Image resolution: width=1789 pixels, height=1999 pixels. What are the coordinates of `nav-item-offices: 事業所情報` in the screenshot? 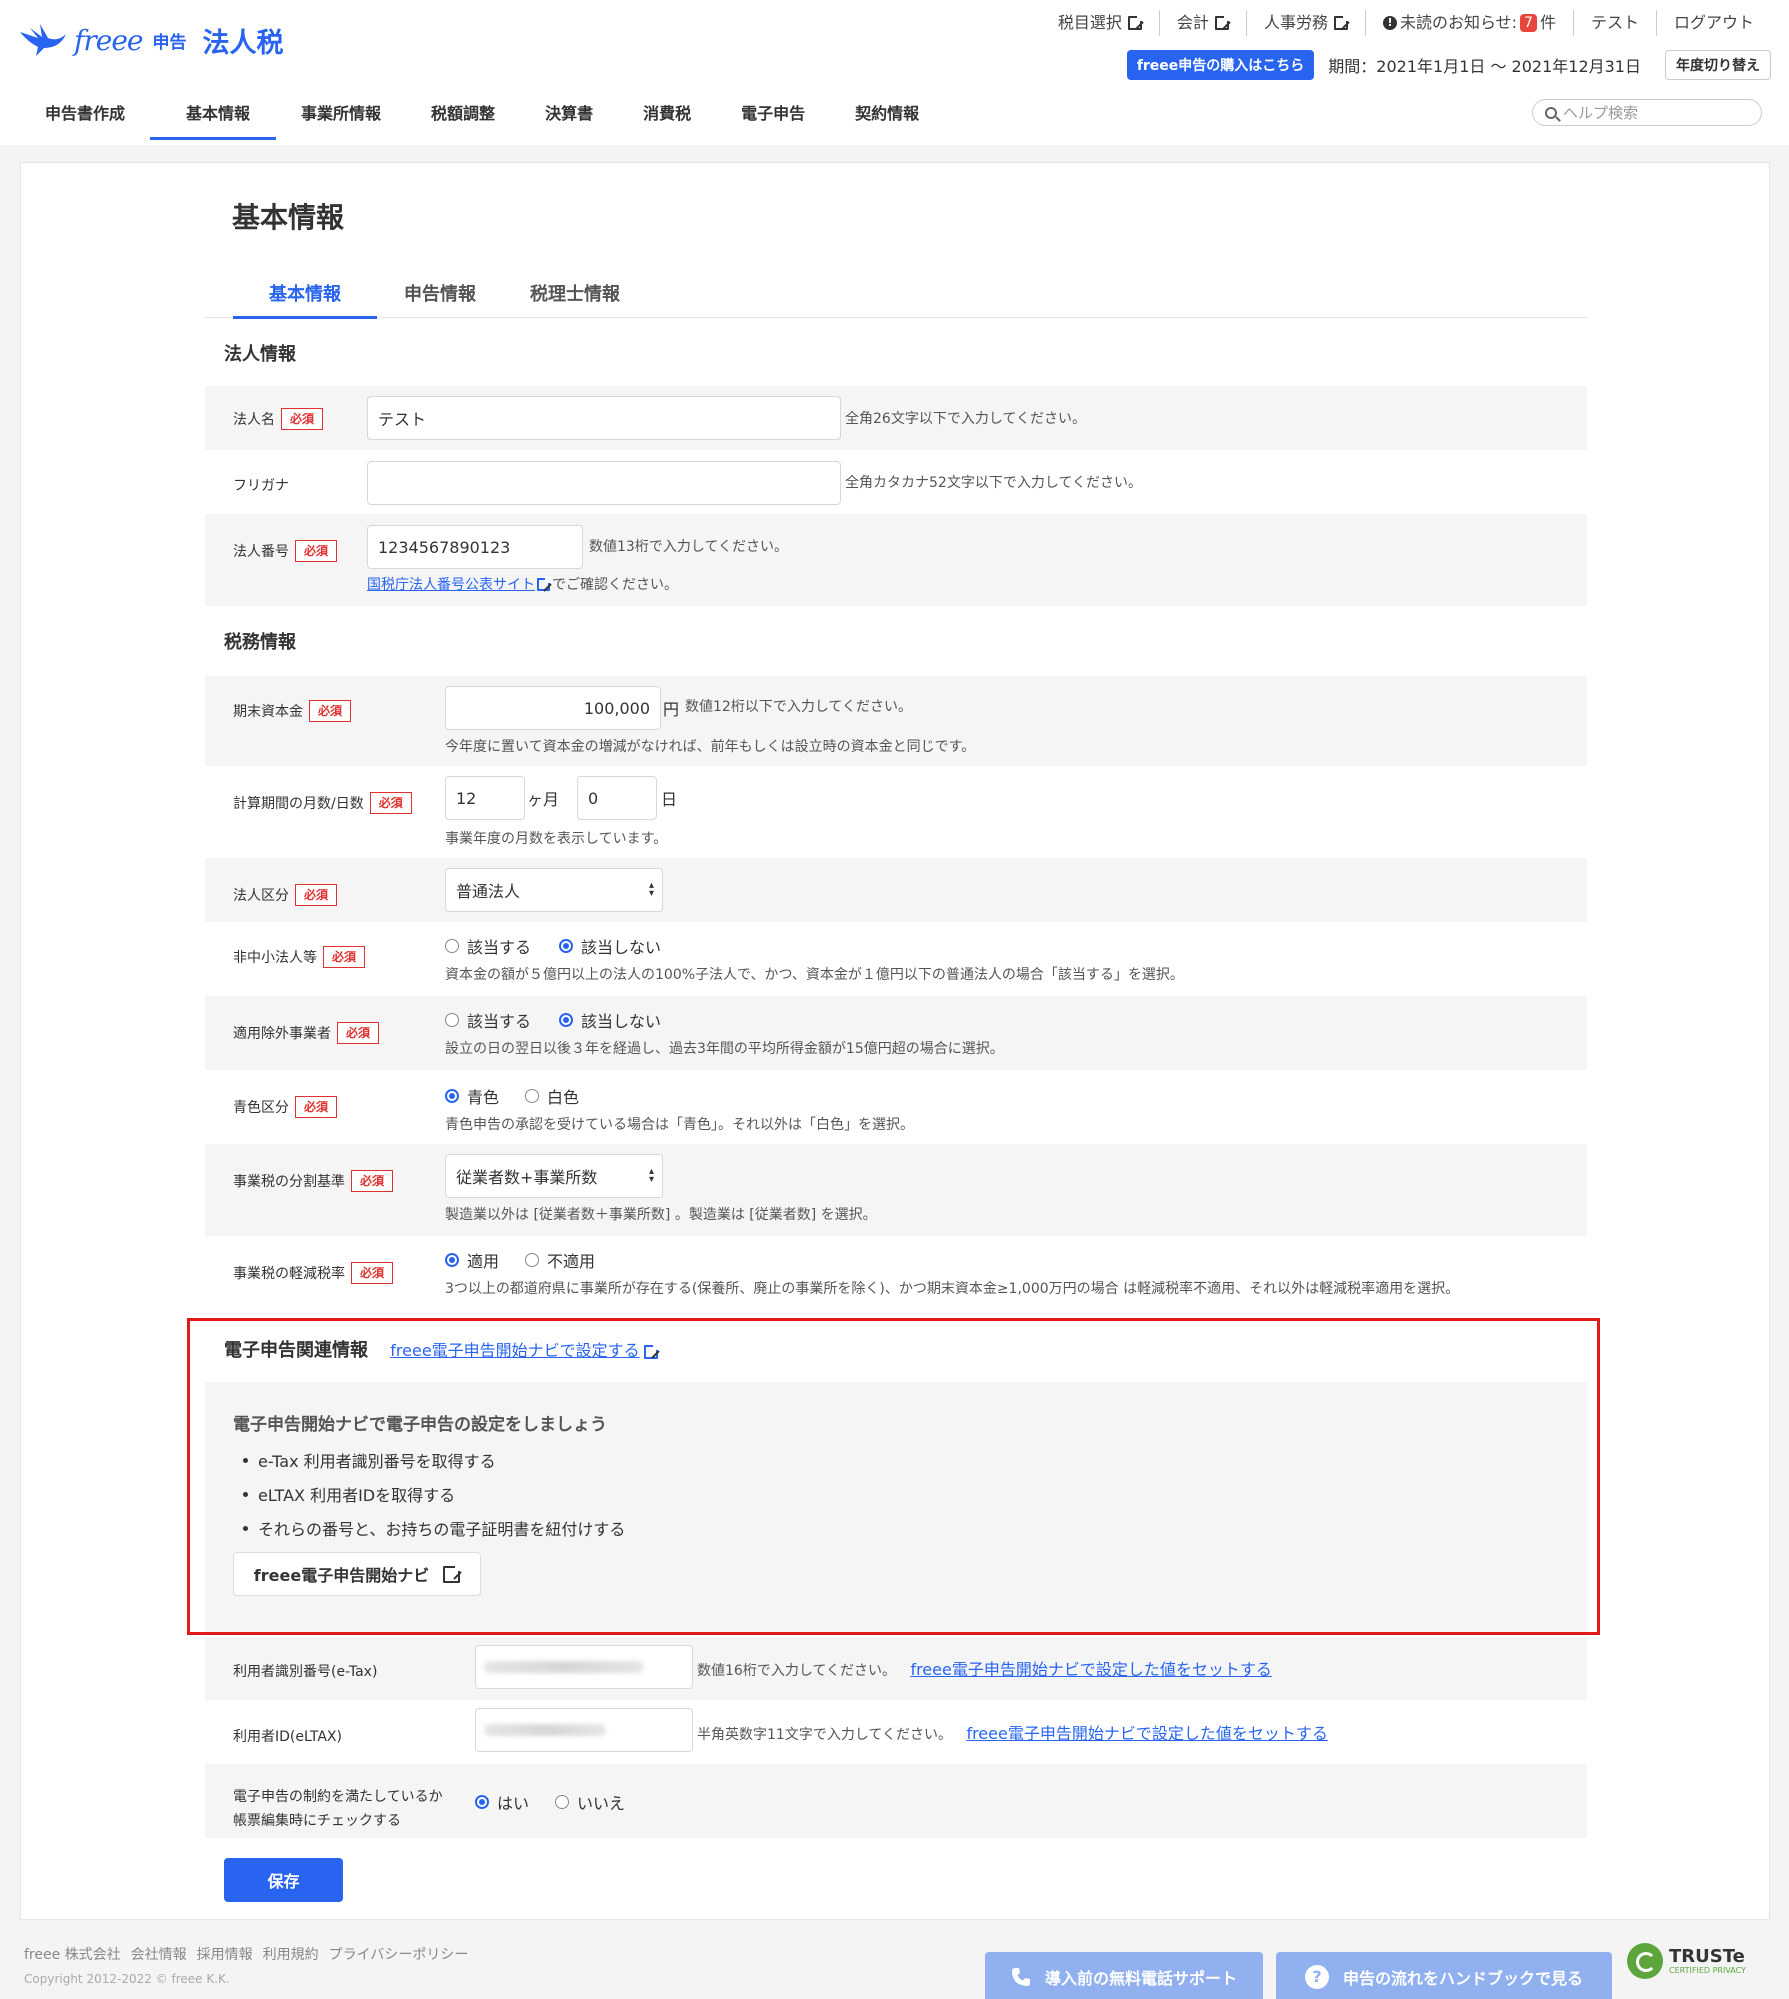 It's located at (341, 116).